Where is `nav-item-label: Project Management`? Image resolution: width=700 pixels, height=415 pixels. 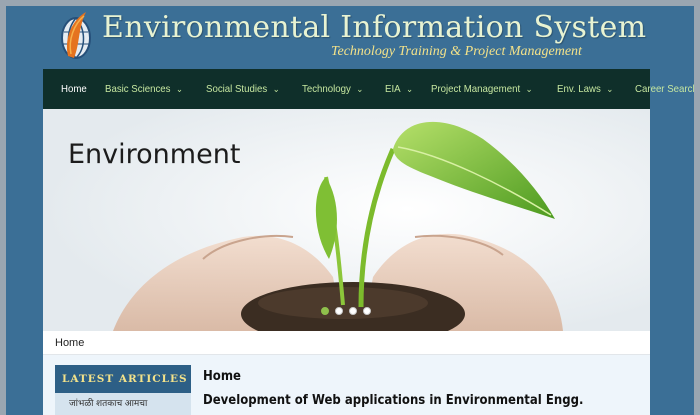 nav-item-label: Project Management is located at coordinates (476, 89).